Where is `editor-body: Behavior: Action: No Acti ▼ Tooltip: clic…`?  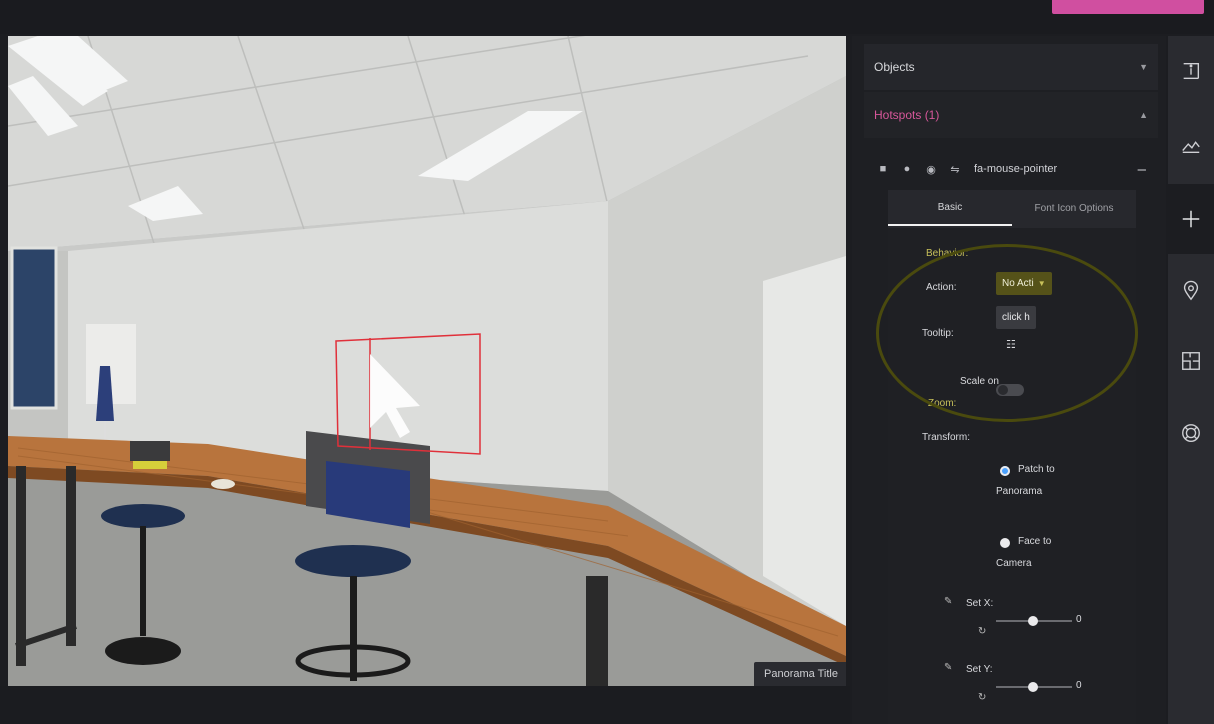
editor-body: Behavior: Action: No Acti ▼ Tooltip: clic… is located at coordinates (1012, 476).